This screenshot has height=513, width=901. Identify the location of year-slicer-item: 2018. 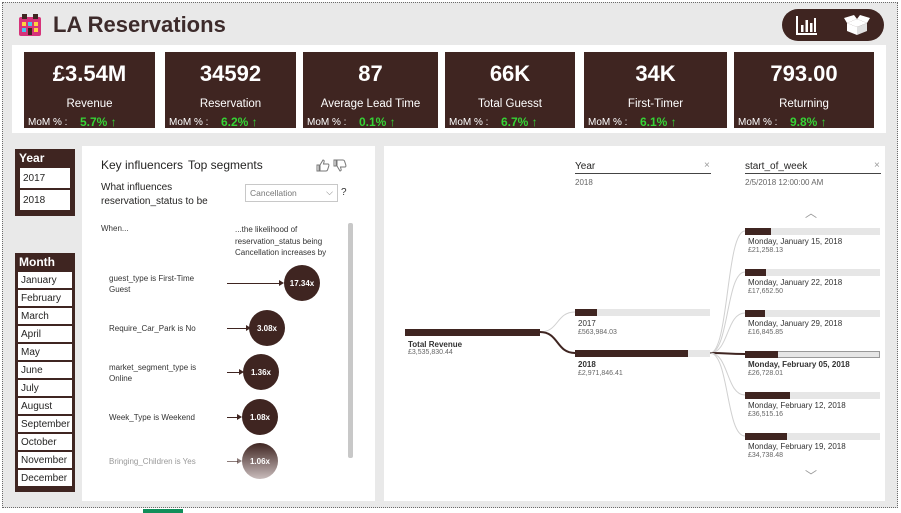
(45, 200).